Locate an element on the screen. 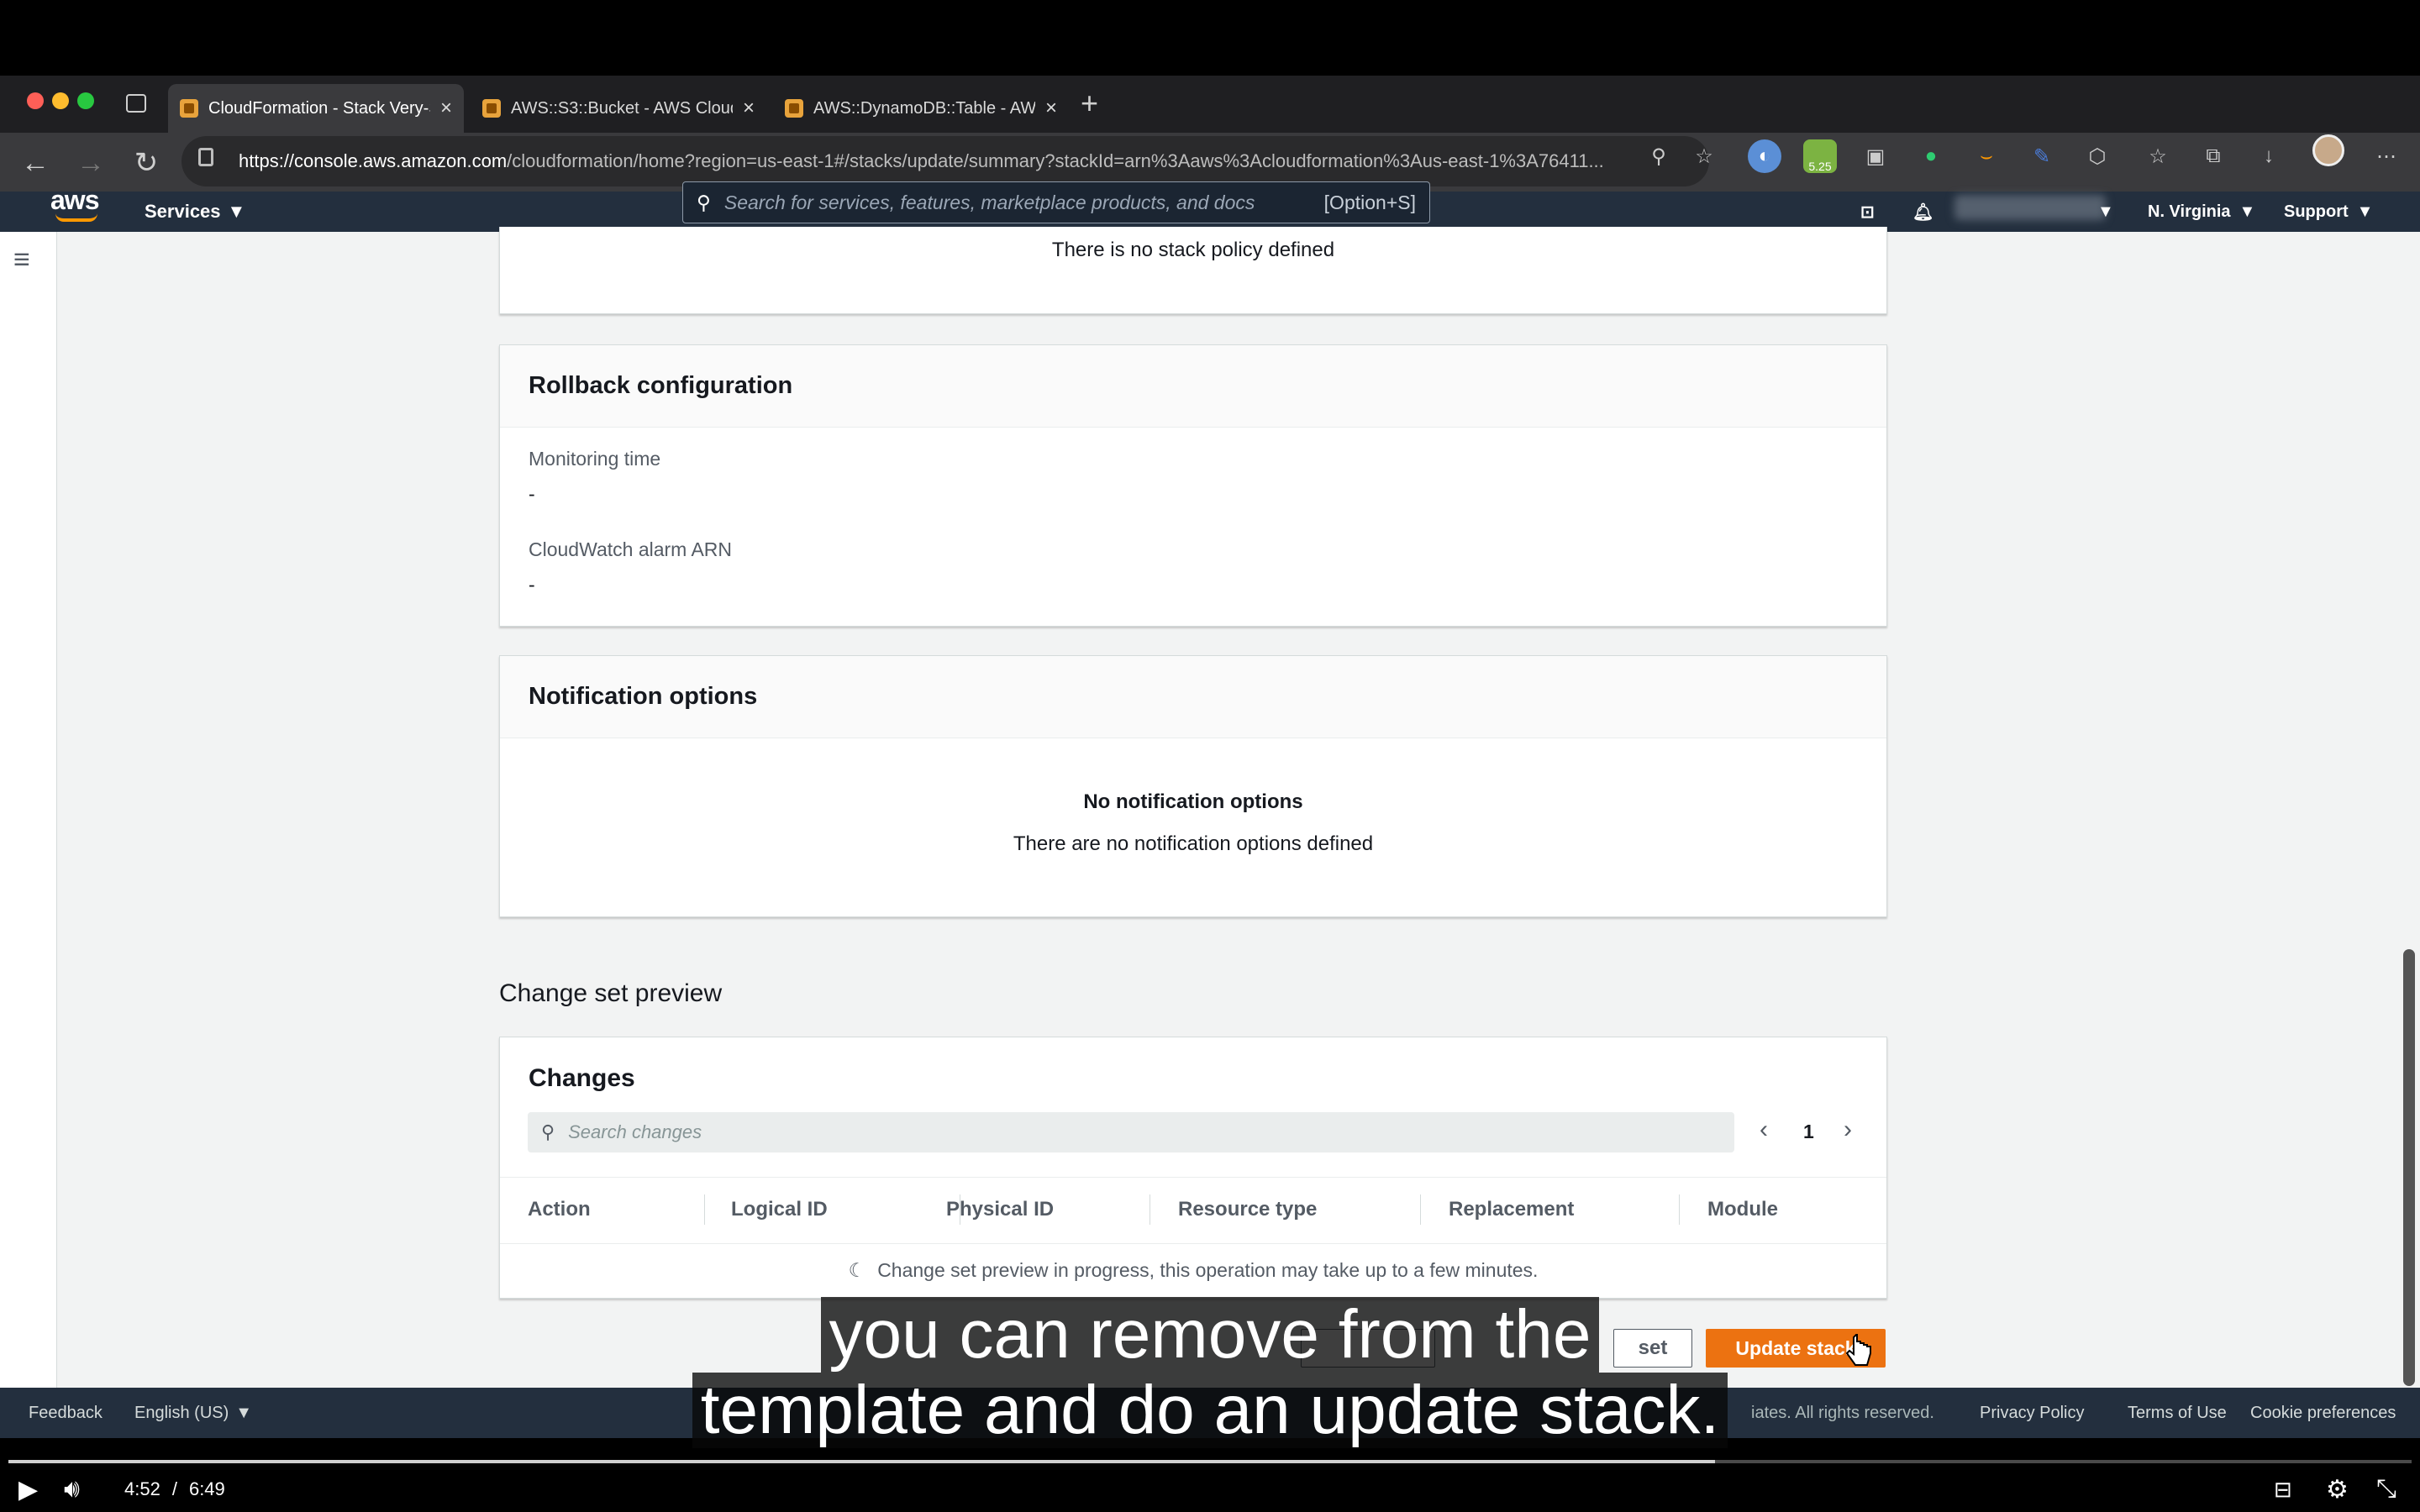  minimize-window-button is located at coordinates (60, 100).